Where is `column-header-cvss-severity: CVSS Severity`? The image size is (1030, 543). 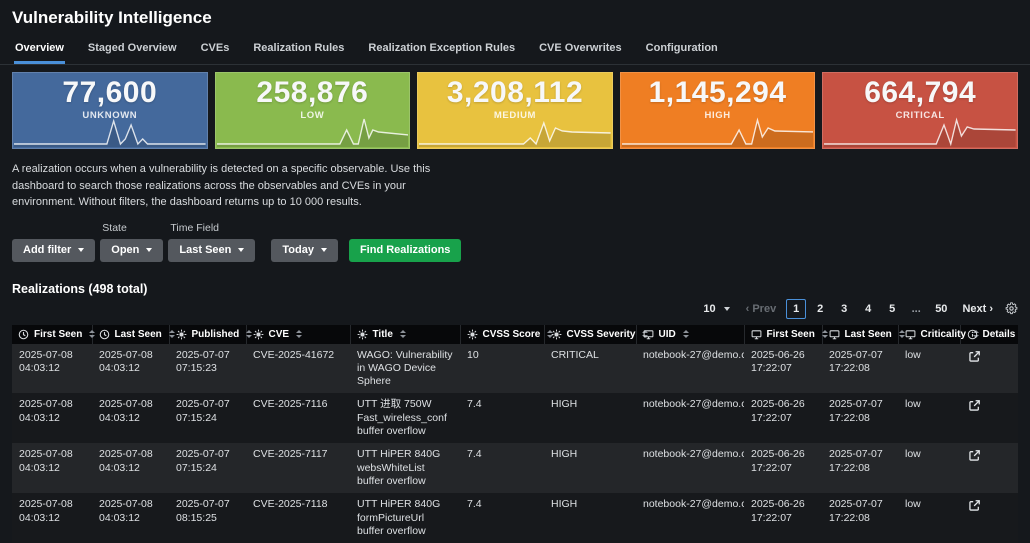 column-header-cvss-severity: CVSS Severity is located at coordinates (590, 334).